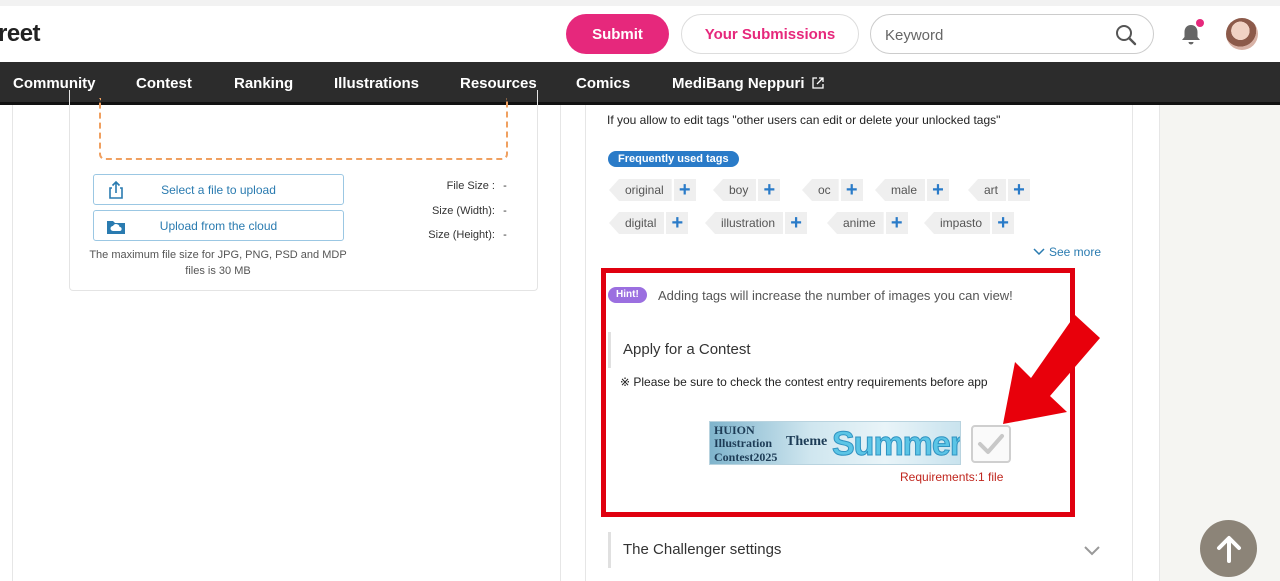  What do you see at coordinates (738, 83) in the screenshot?
I see `nav-item-label: MediBang Neppuri` at bounding box center [738, 83].